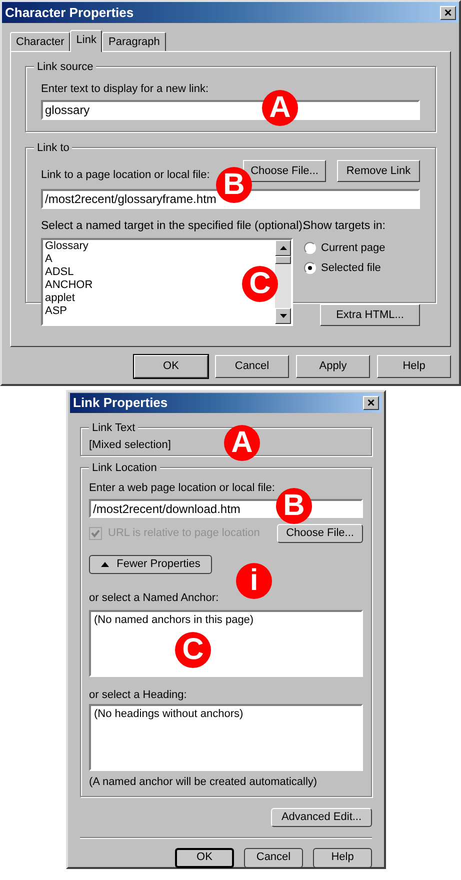 The width and height of the screenshot is (461, 880). Describe the element at coordinates (203, 782) in the screenshot. I see `note-text: (A named anchor will be created automatically)` at that location.